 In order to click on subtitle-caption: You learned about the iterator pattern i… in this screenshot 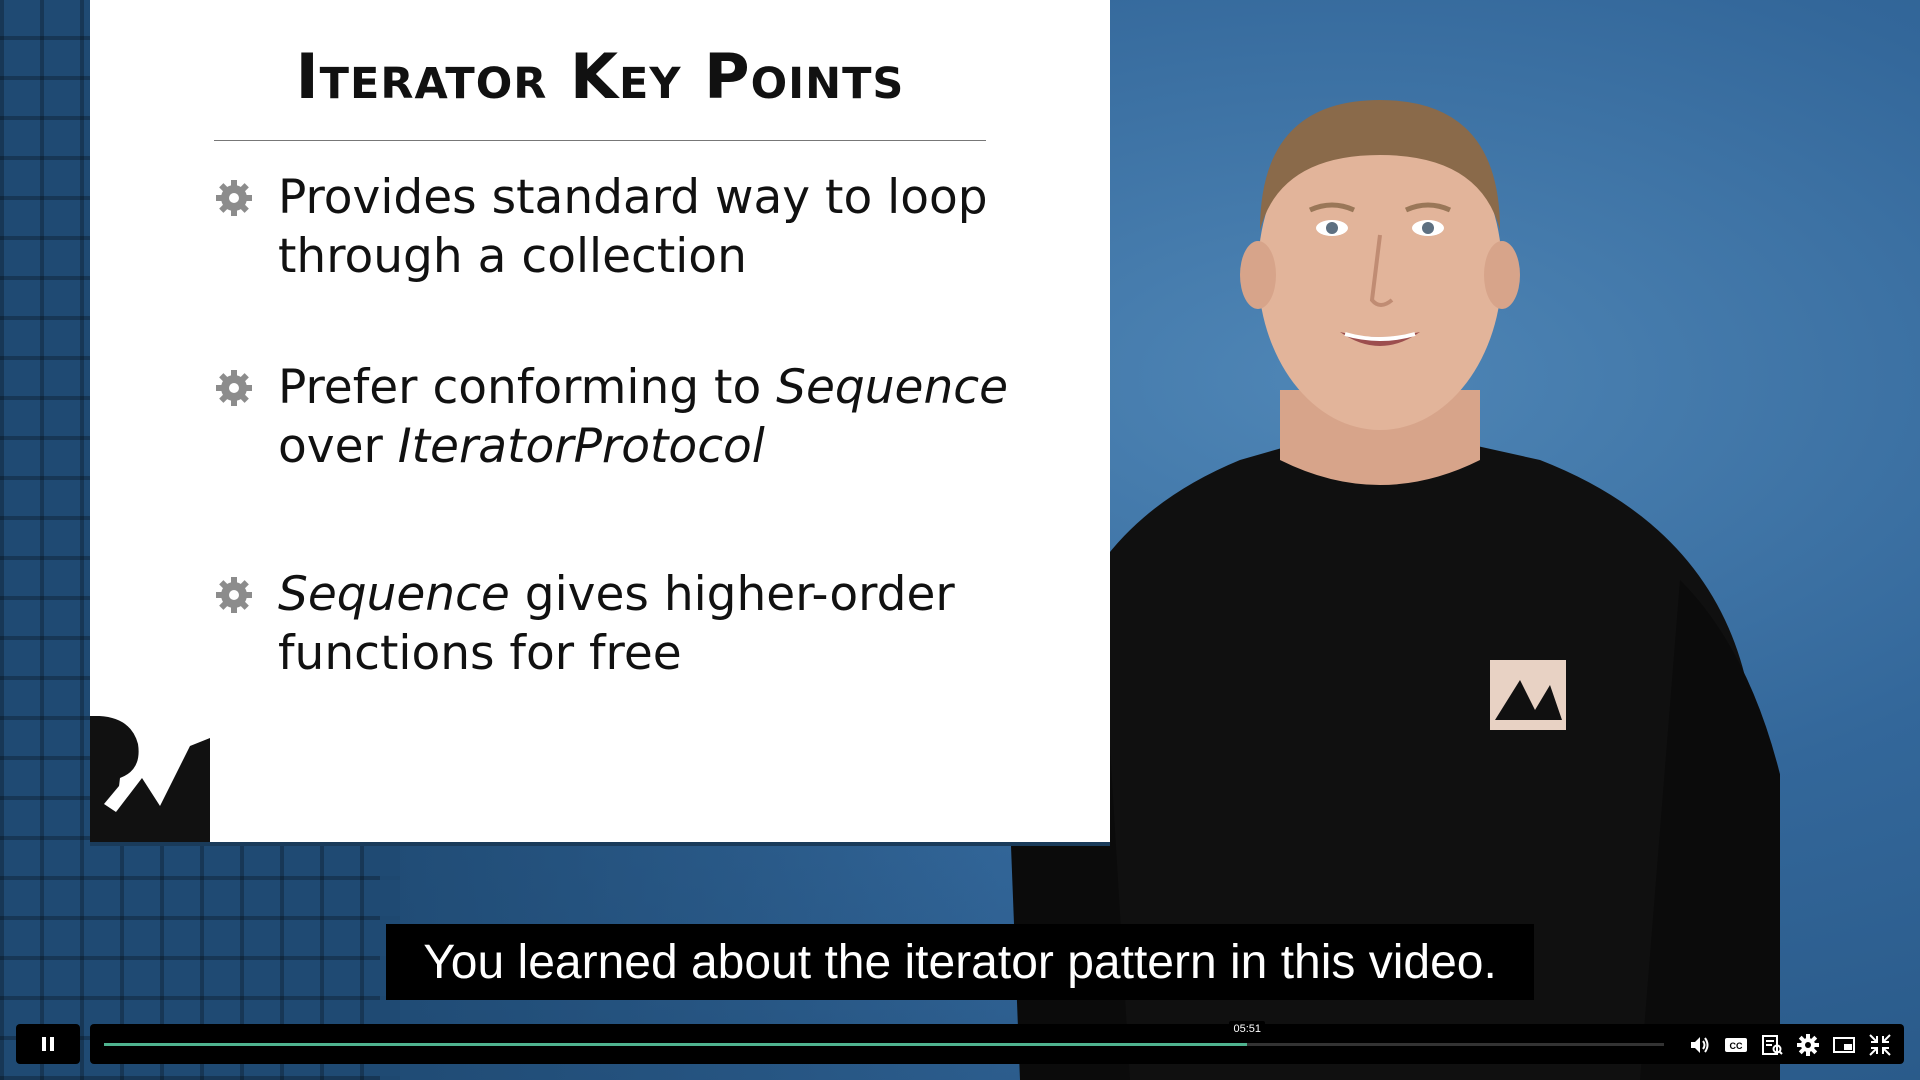, I will do `click(960, 962)`.